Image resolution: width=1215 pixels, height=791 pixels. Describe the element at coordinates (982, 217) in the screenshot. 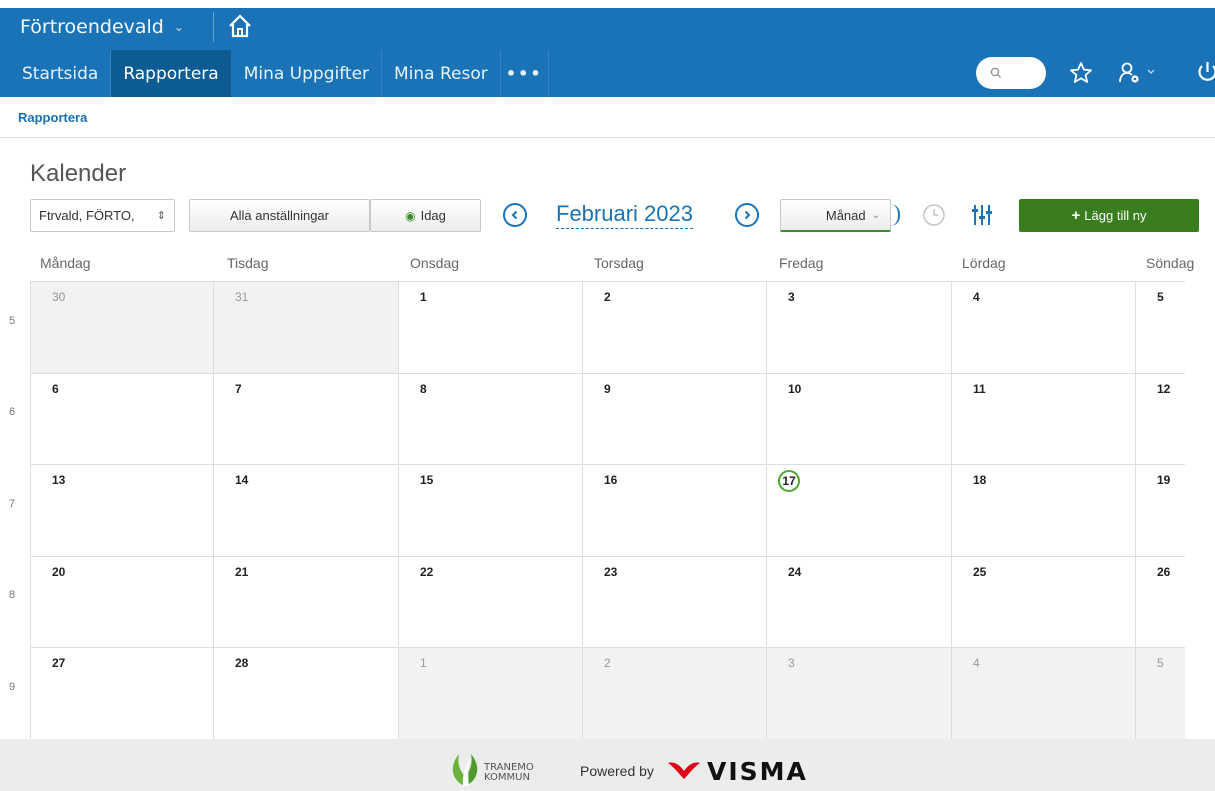

I see `filter-settings-icon` at that location.